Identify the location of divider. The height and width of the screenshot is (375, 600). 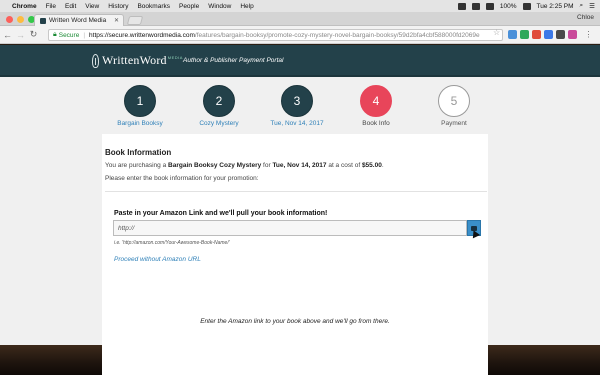
(296, 191).